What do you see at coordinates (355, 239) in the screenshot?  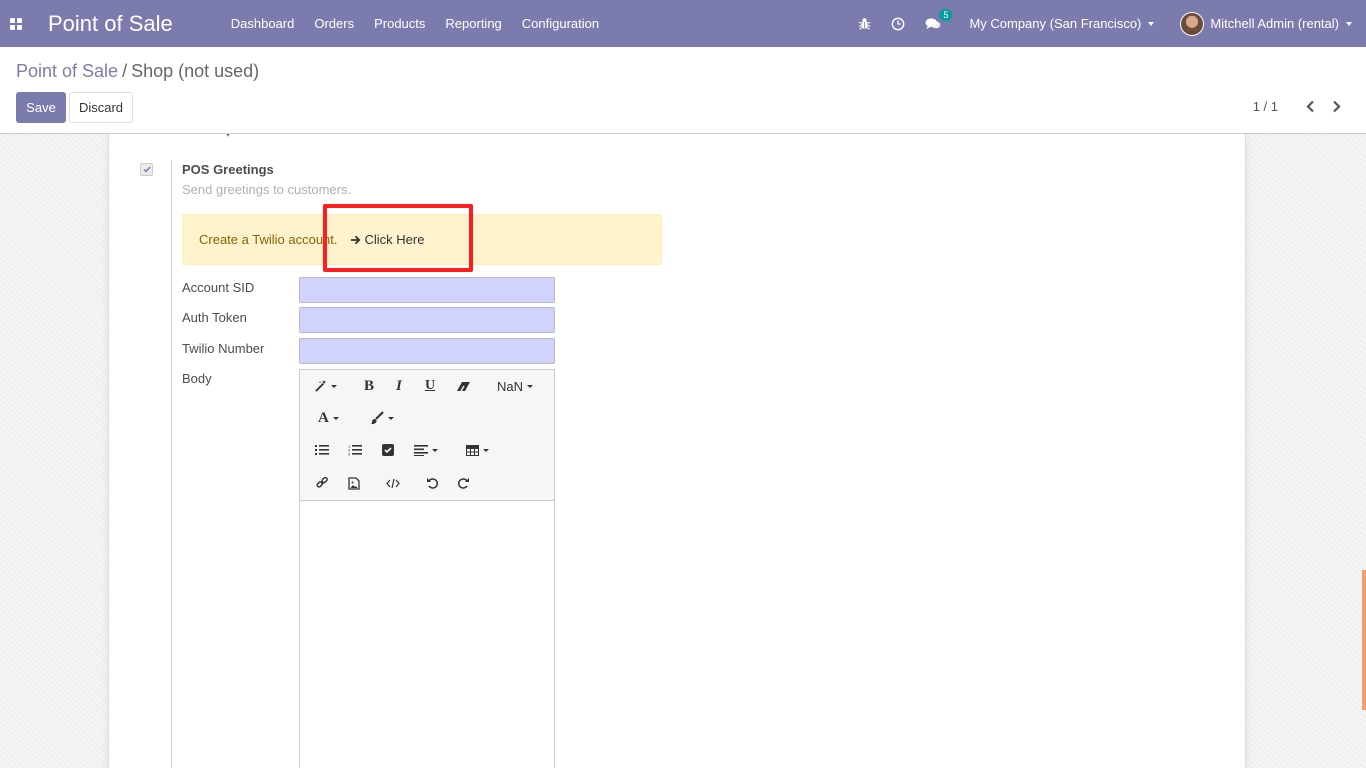 I see `arrow-right-icon` at bounding box center [355, 239].